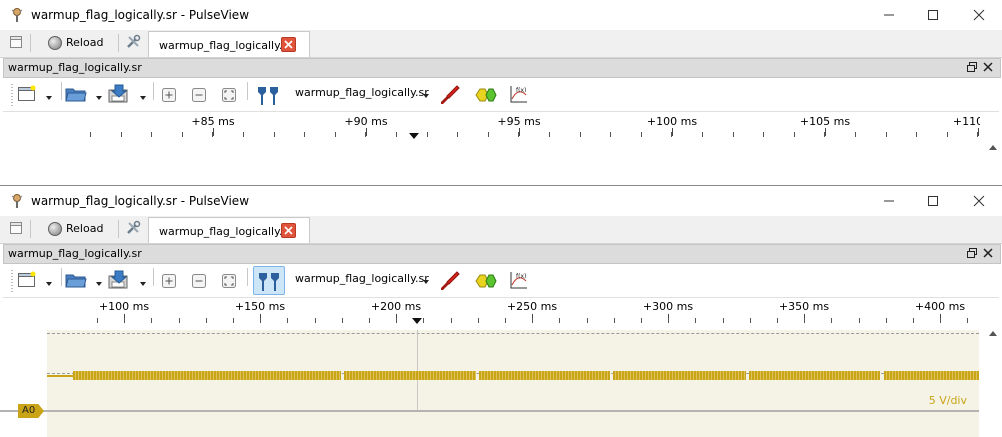 The width and height of the screenshot is (1002, 437). What do you see at coordinates (521, 276) in the screenshot?
I see `svg-text: f(x)` at bounding box center [521, 276].